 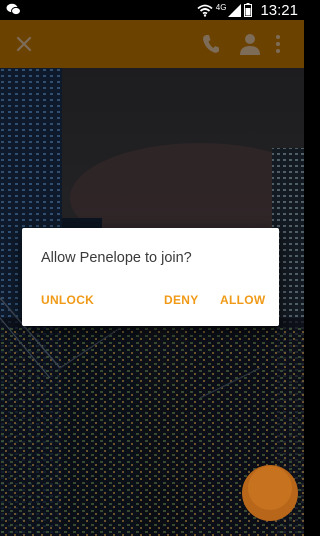 What do you see at coordinates (67, 300) in the screenshot?
I see `unlock-button: UNLOCK` at bounding box center [67, 300].